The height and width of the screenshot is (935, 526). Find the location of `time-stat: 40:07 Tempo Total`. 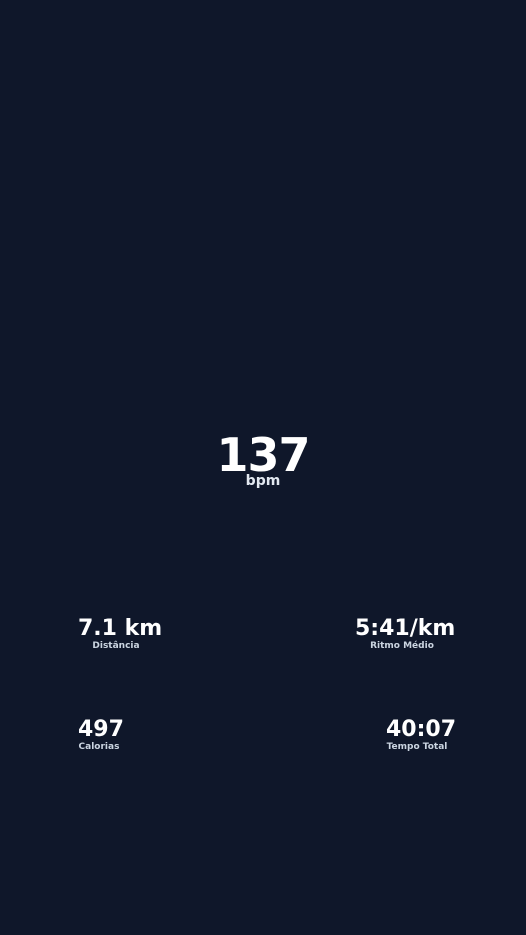

time-stat: 40:07 Tempo Total is located at coordinates (421, 735).